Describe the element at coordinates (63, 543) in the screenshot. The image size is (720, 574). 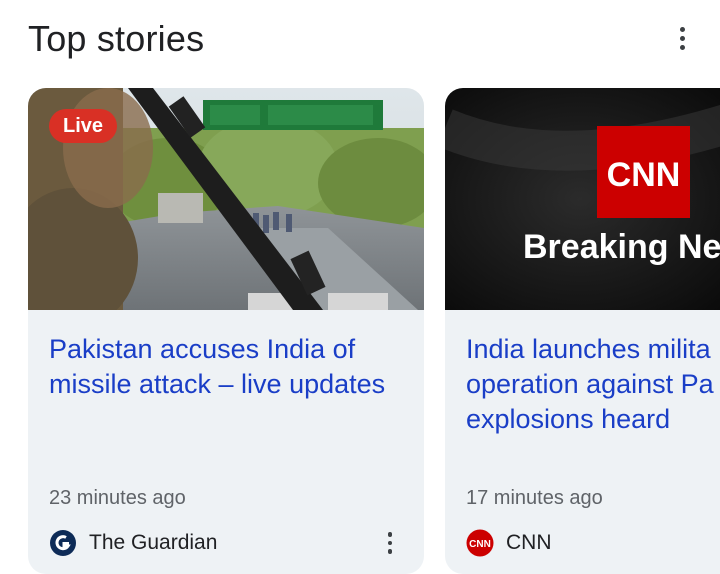
I see `guardian-logo-icon` at that location.